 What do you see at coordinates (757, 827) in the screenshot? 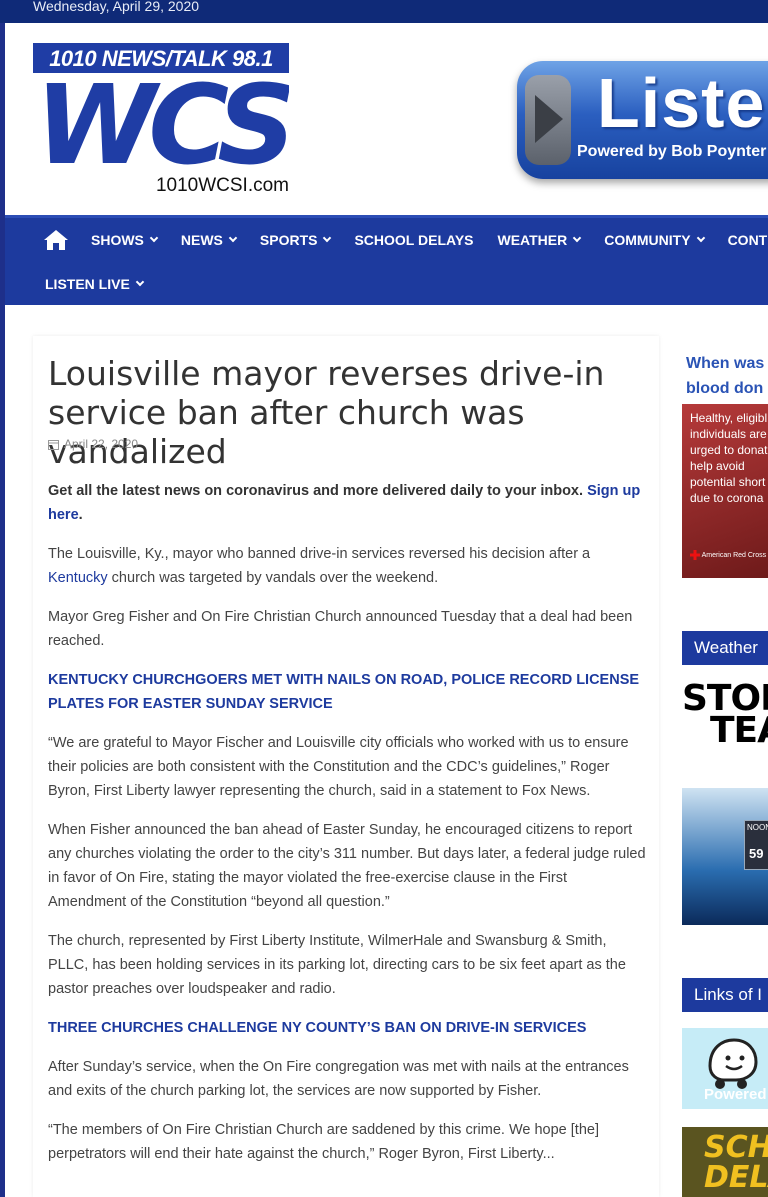
I see `weather-screen-label: NOON` at bounding box center [757, 827].